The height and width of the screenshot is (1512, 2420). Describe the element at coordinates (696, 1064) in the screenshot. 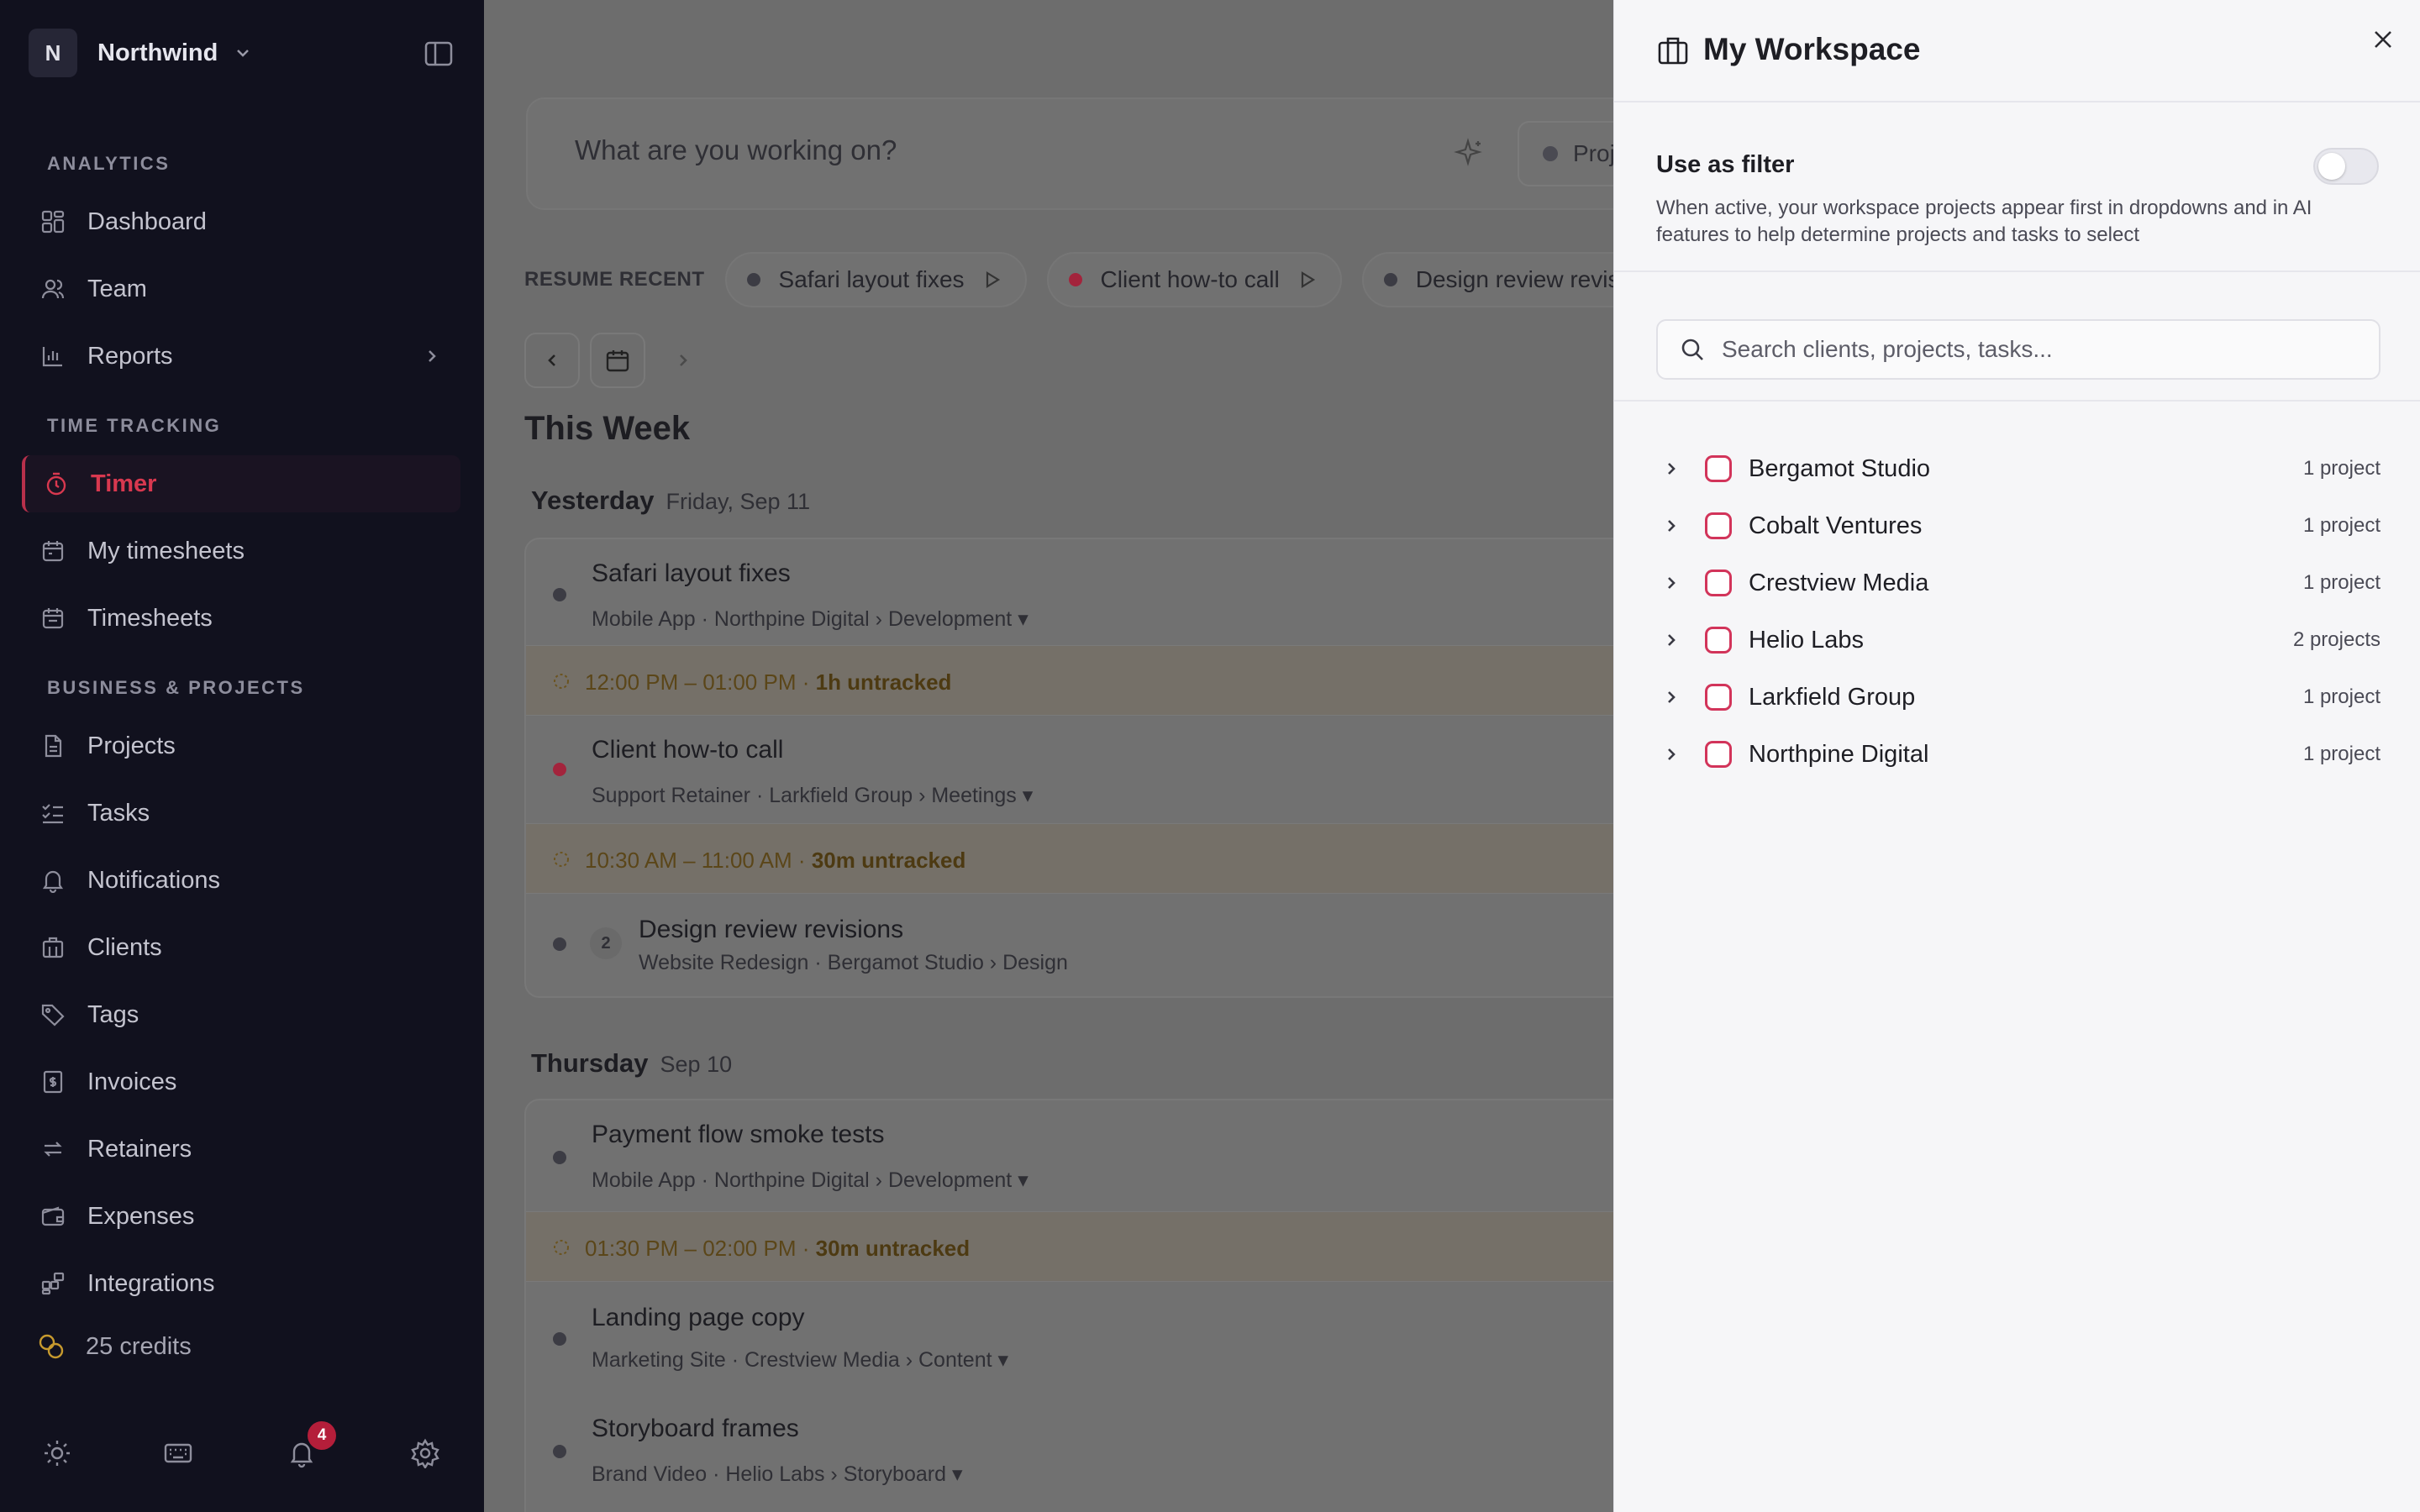

I see `day-date: Sep 10` at that location.